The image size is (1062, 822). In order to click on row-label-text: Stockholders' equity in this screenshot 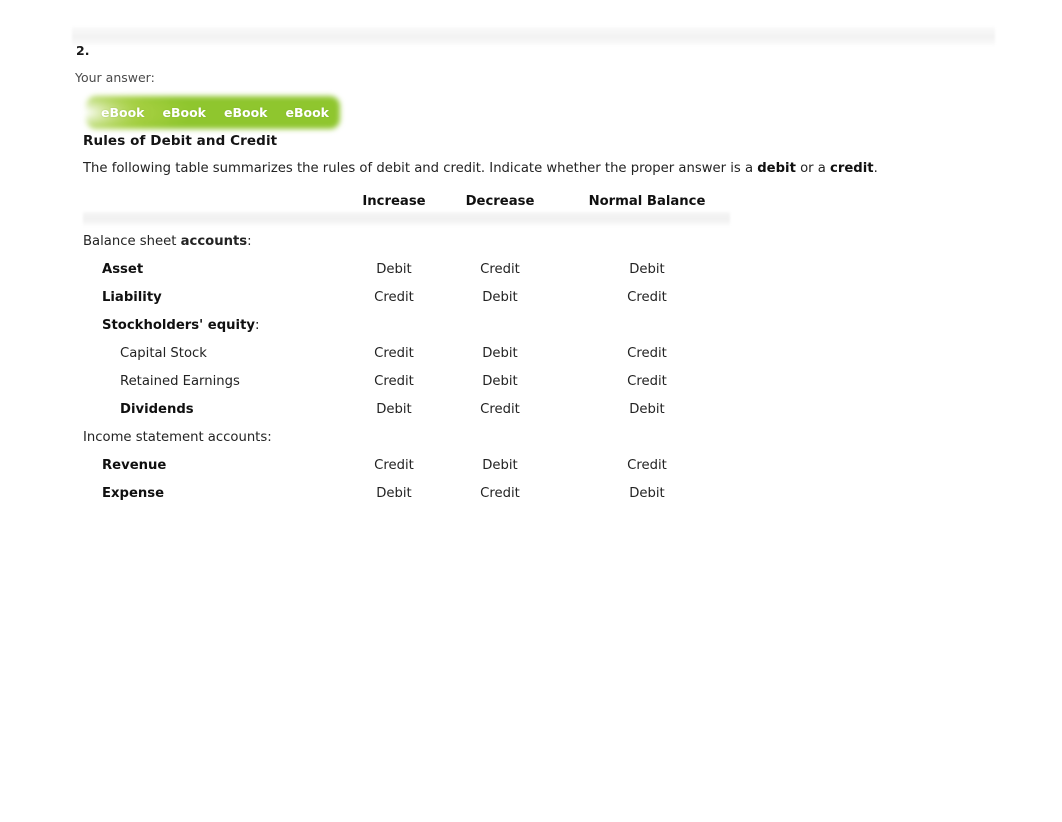, I will do `click(178, 325)`.